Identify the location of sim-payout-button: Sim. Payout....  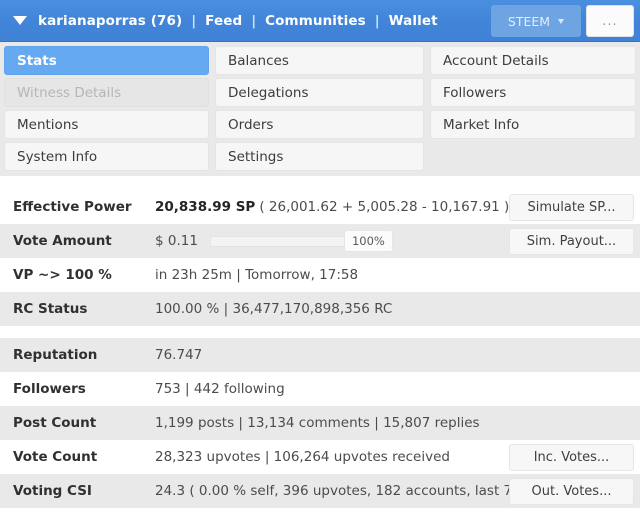
(571, 241).